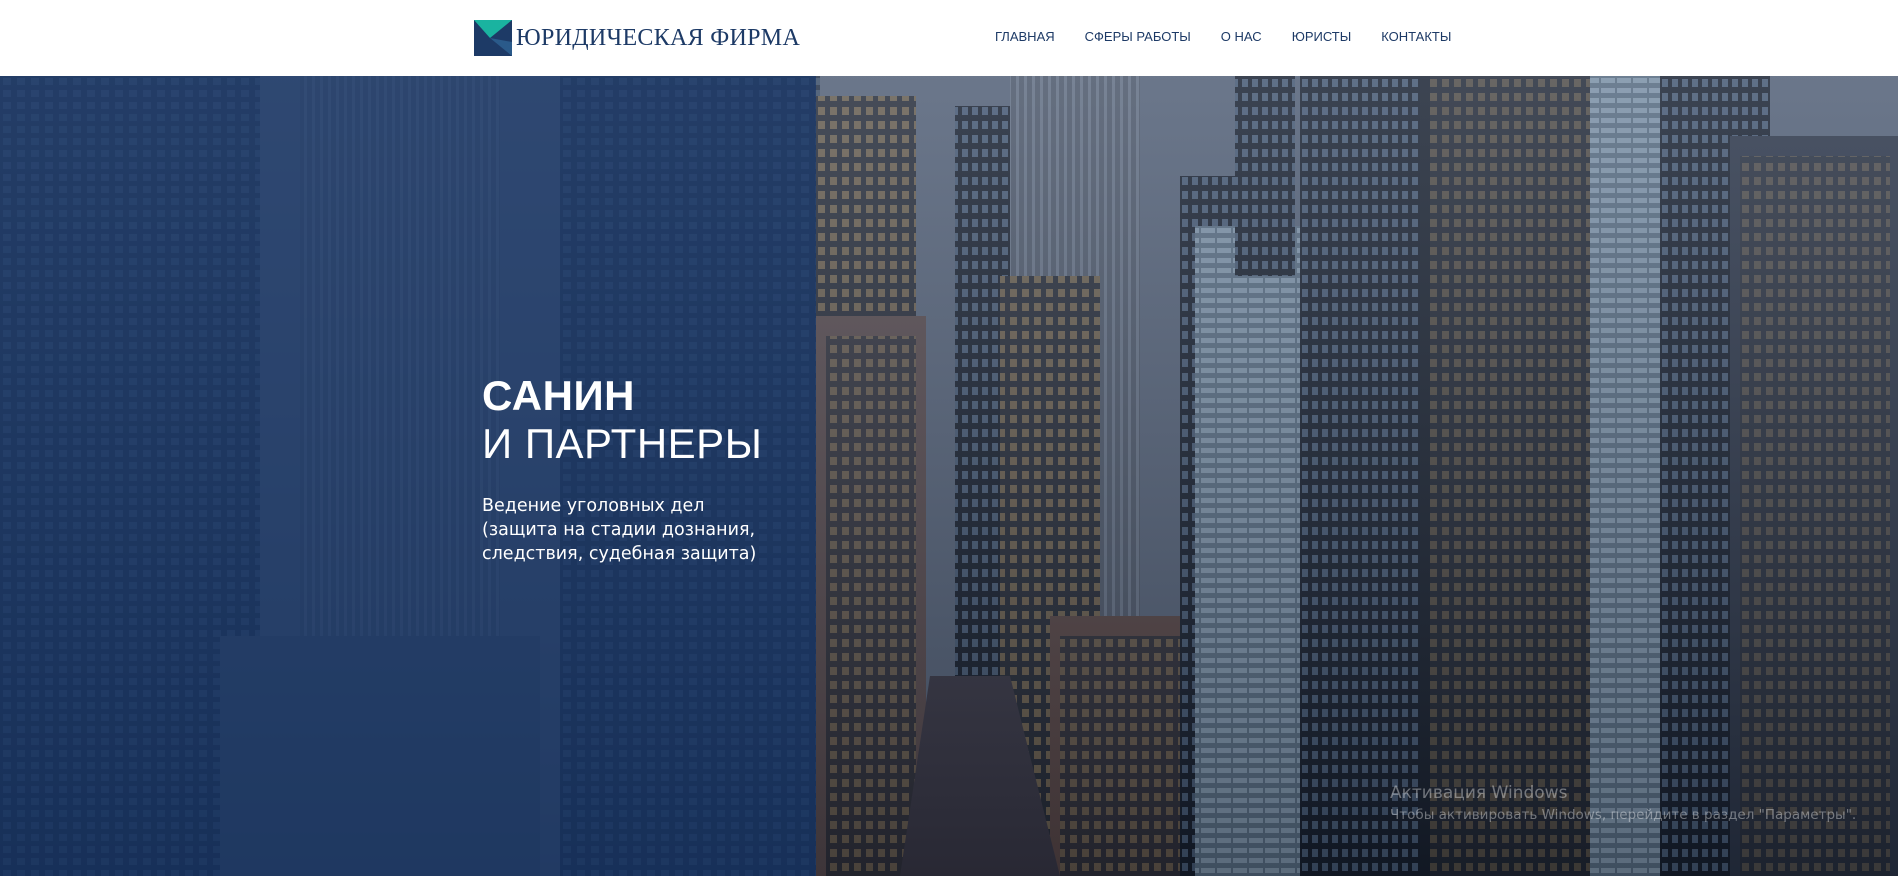 The height and width of the screenshot is (876, 1898). I want to click on hero-subtitle-line: следствия, судебная защита), so click(619, 554).